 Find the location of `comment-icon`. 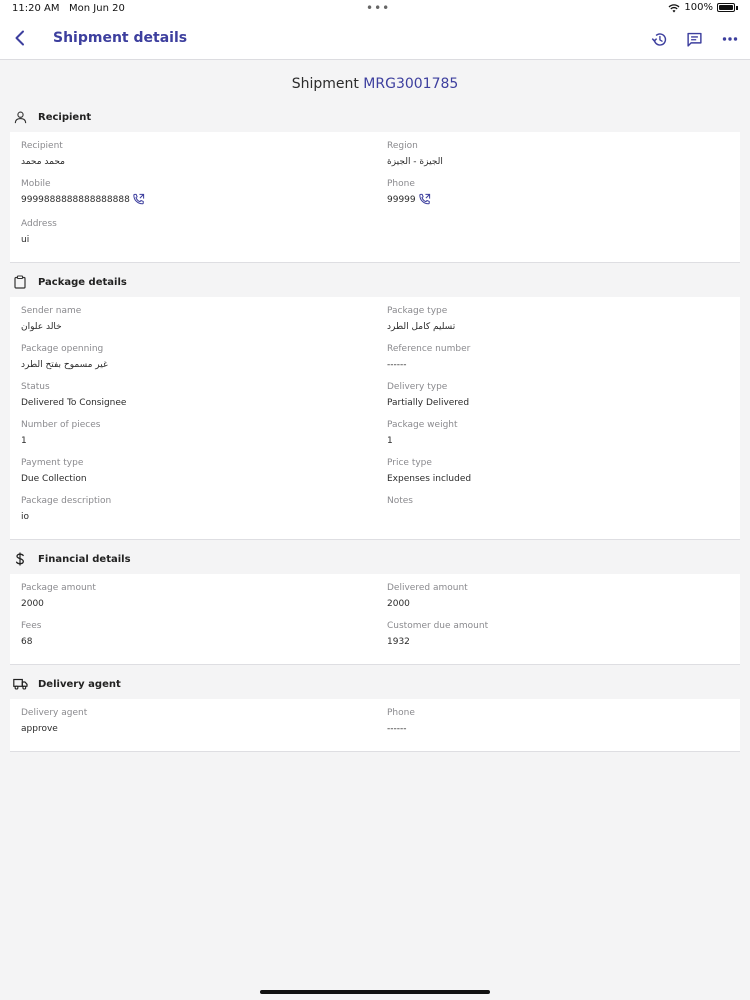

comment-icon is located at coordinates (694, 39).